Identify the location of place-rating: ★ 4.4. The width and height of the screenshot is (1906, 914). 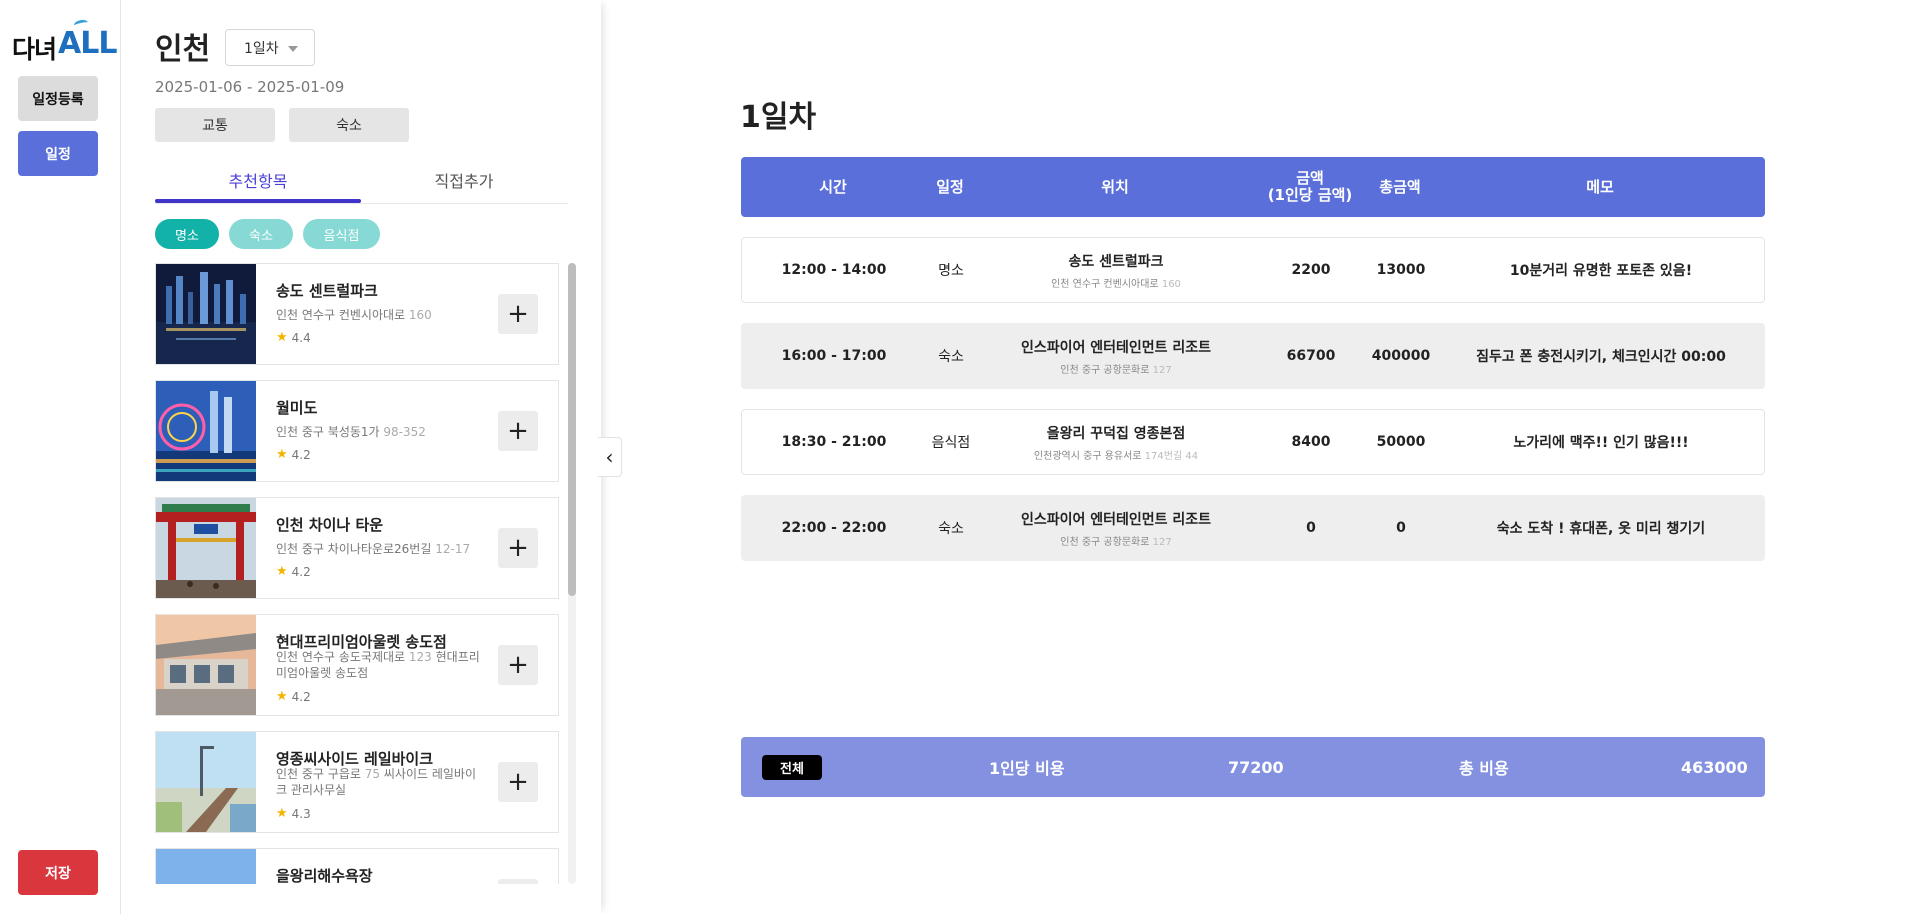
(293, 337).